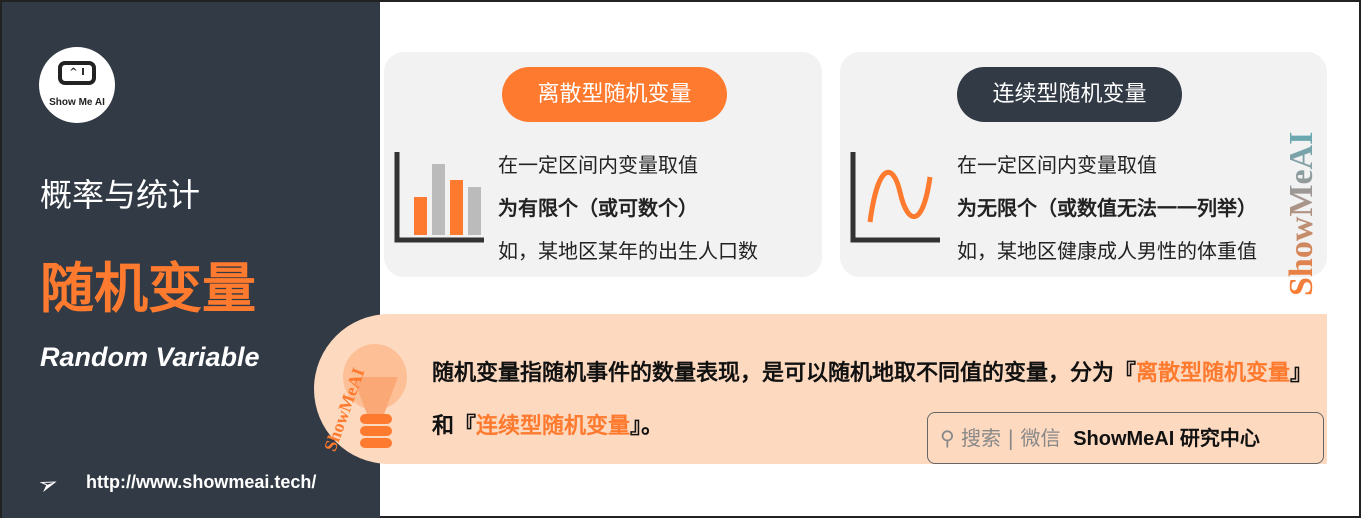 This screenshot has height=518, width=1361. Describe the element at coordinates (614, 94) in the screenshot. I see `discrete-pill: 离散型随机变量` at that location.